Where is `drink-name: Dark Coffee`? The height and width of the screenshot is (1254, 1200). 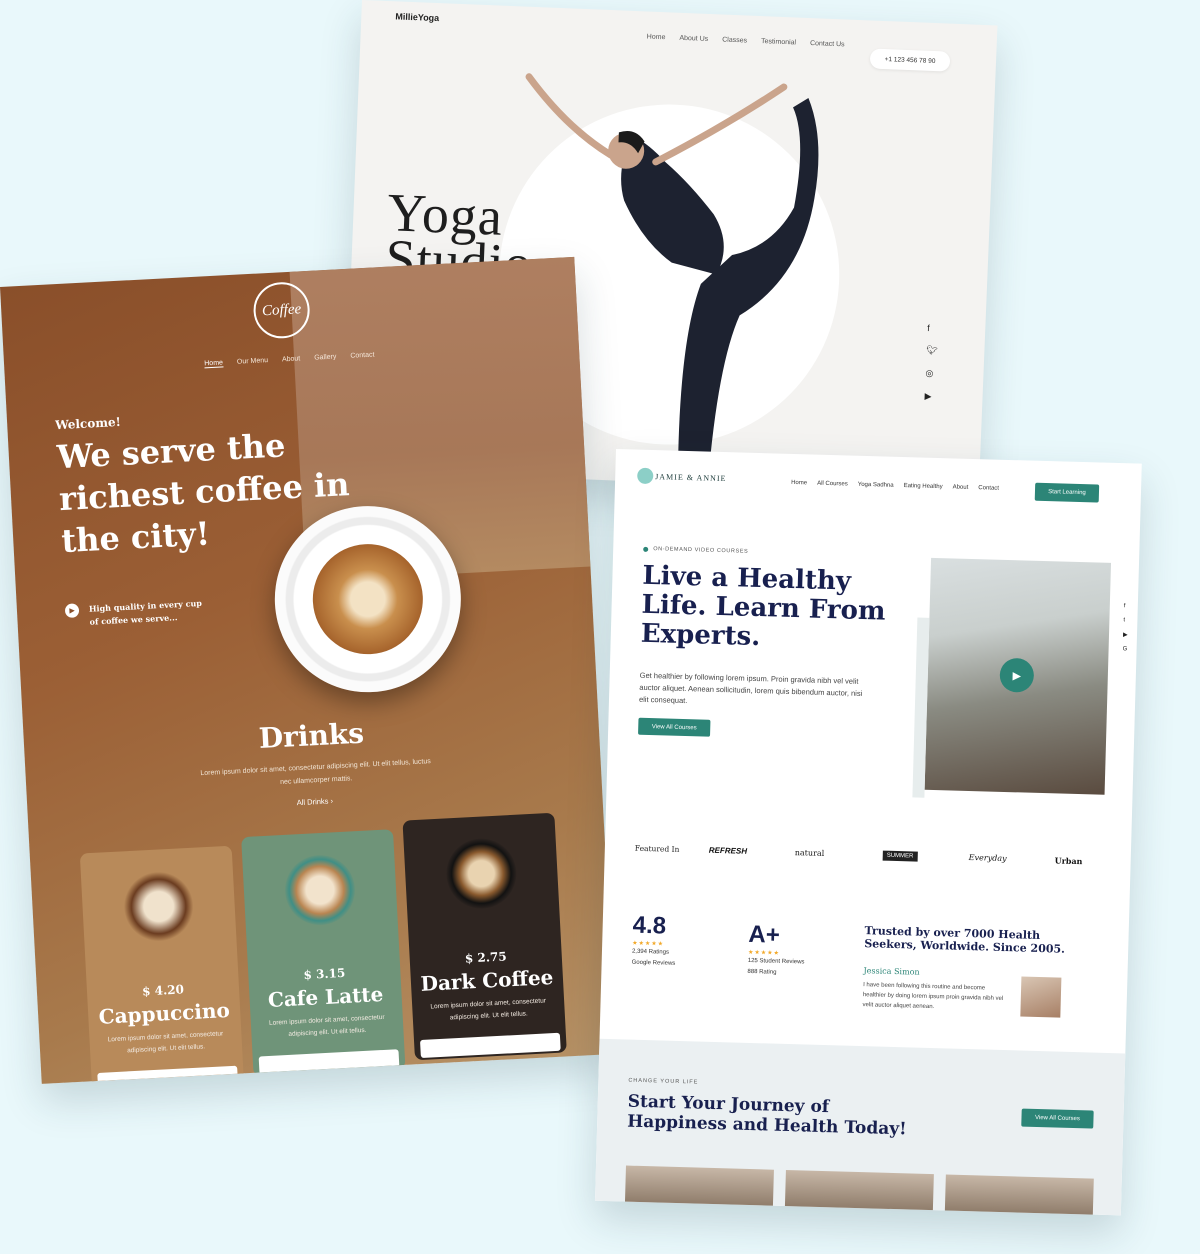
drink-name: Dark Coffee is located at coordinates (487, 980).